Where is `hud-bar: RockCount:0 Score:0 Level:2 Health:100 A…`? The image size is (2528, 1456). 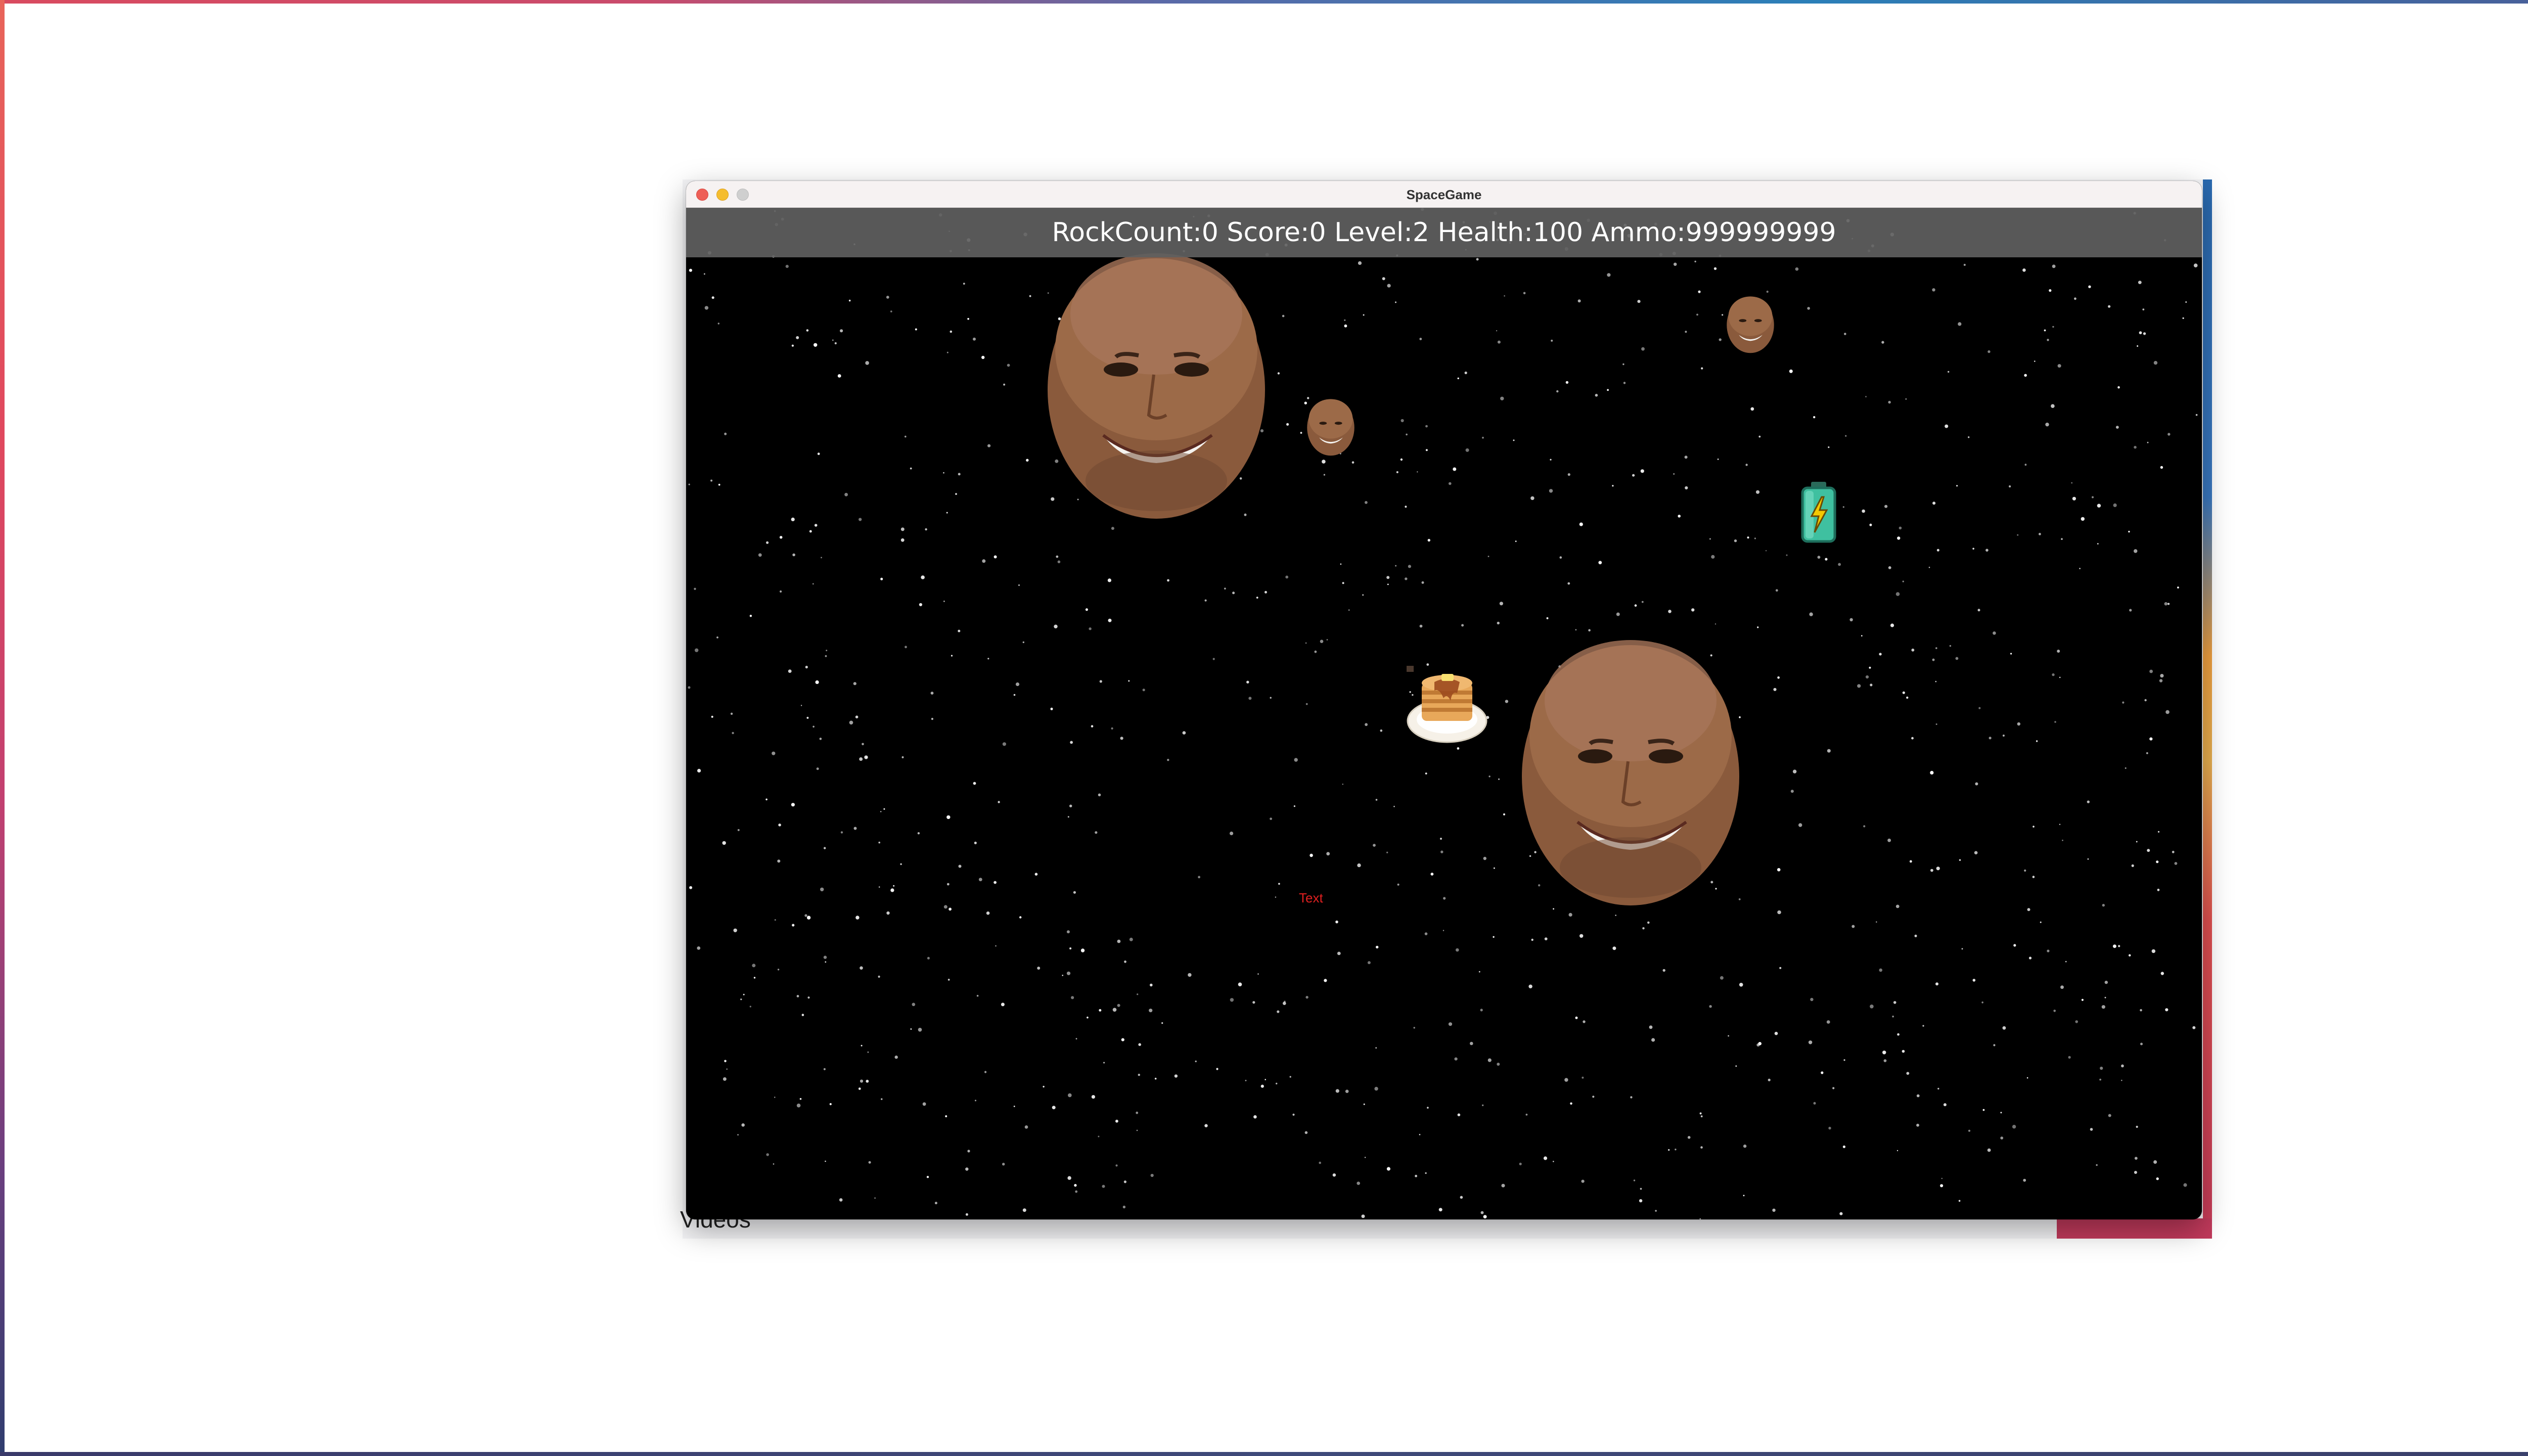
hud-bar: RockCount:0 Score:0 Level:2 Health:100 A… is located at coordinates (1444, 232).